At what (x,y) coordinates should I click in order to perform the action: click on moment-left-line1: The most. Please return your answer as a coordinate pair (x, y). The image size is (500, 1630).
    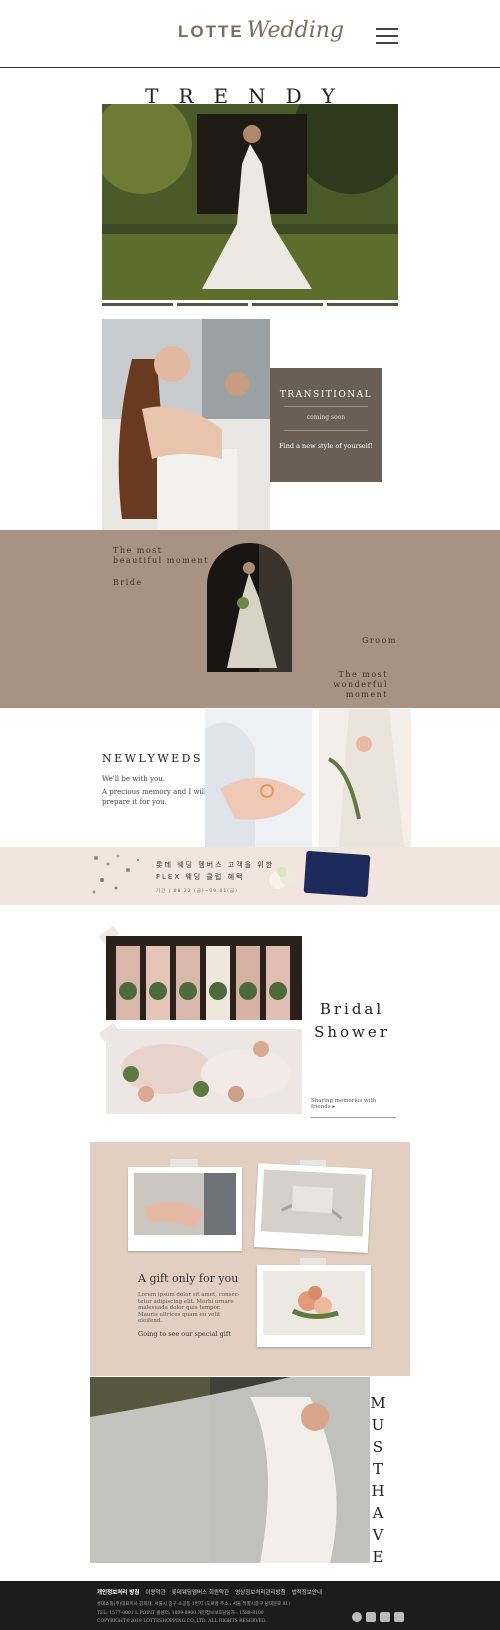
    Looking at the image, I should click on (138, 550).